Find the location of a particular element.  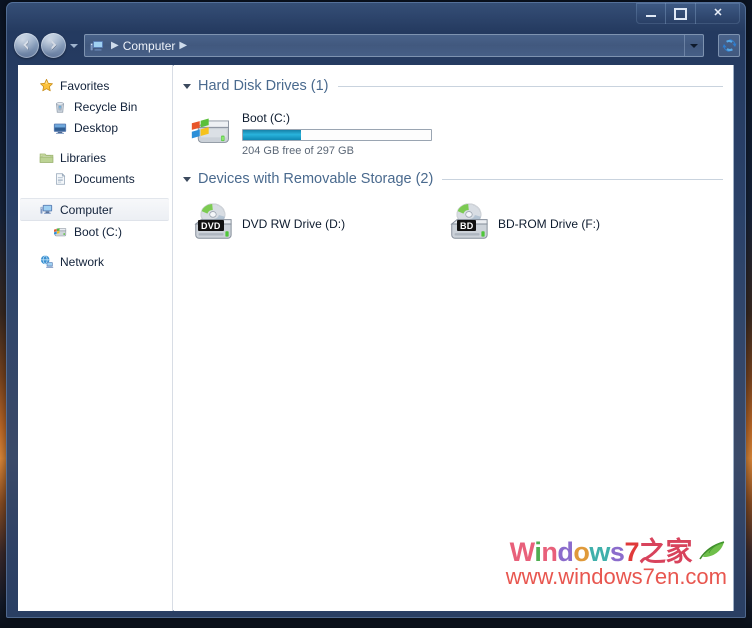

sidebar-item-libraries: Libraries is located at coordinates (95, 157).